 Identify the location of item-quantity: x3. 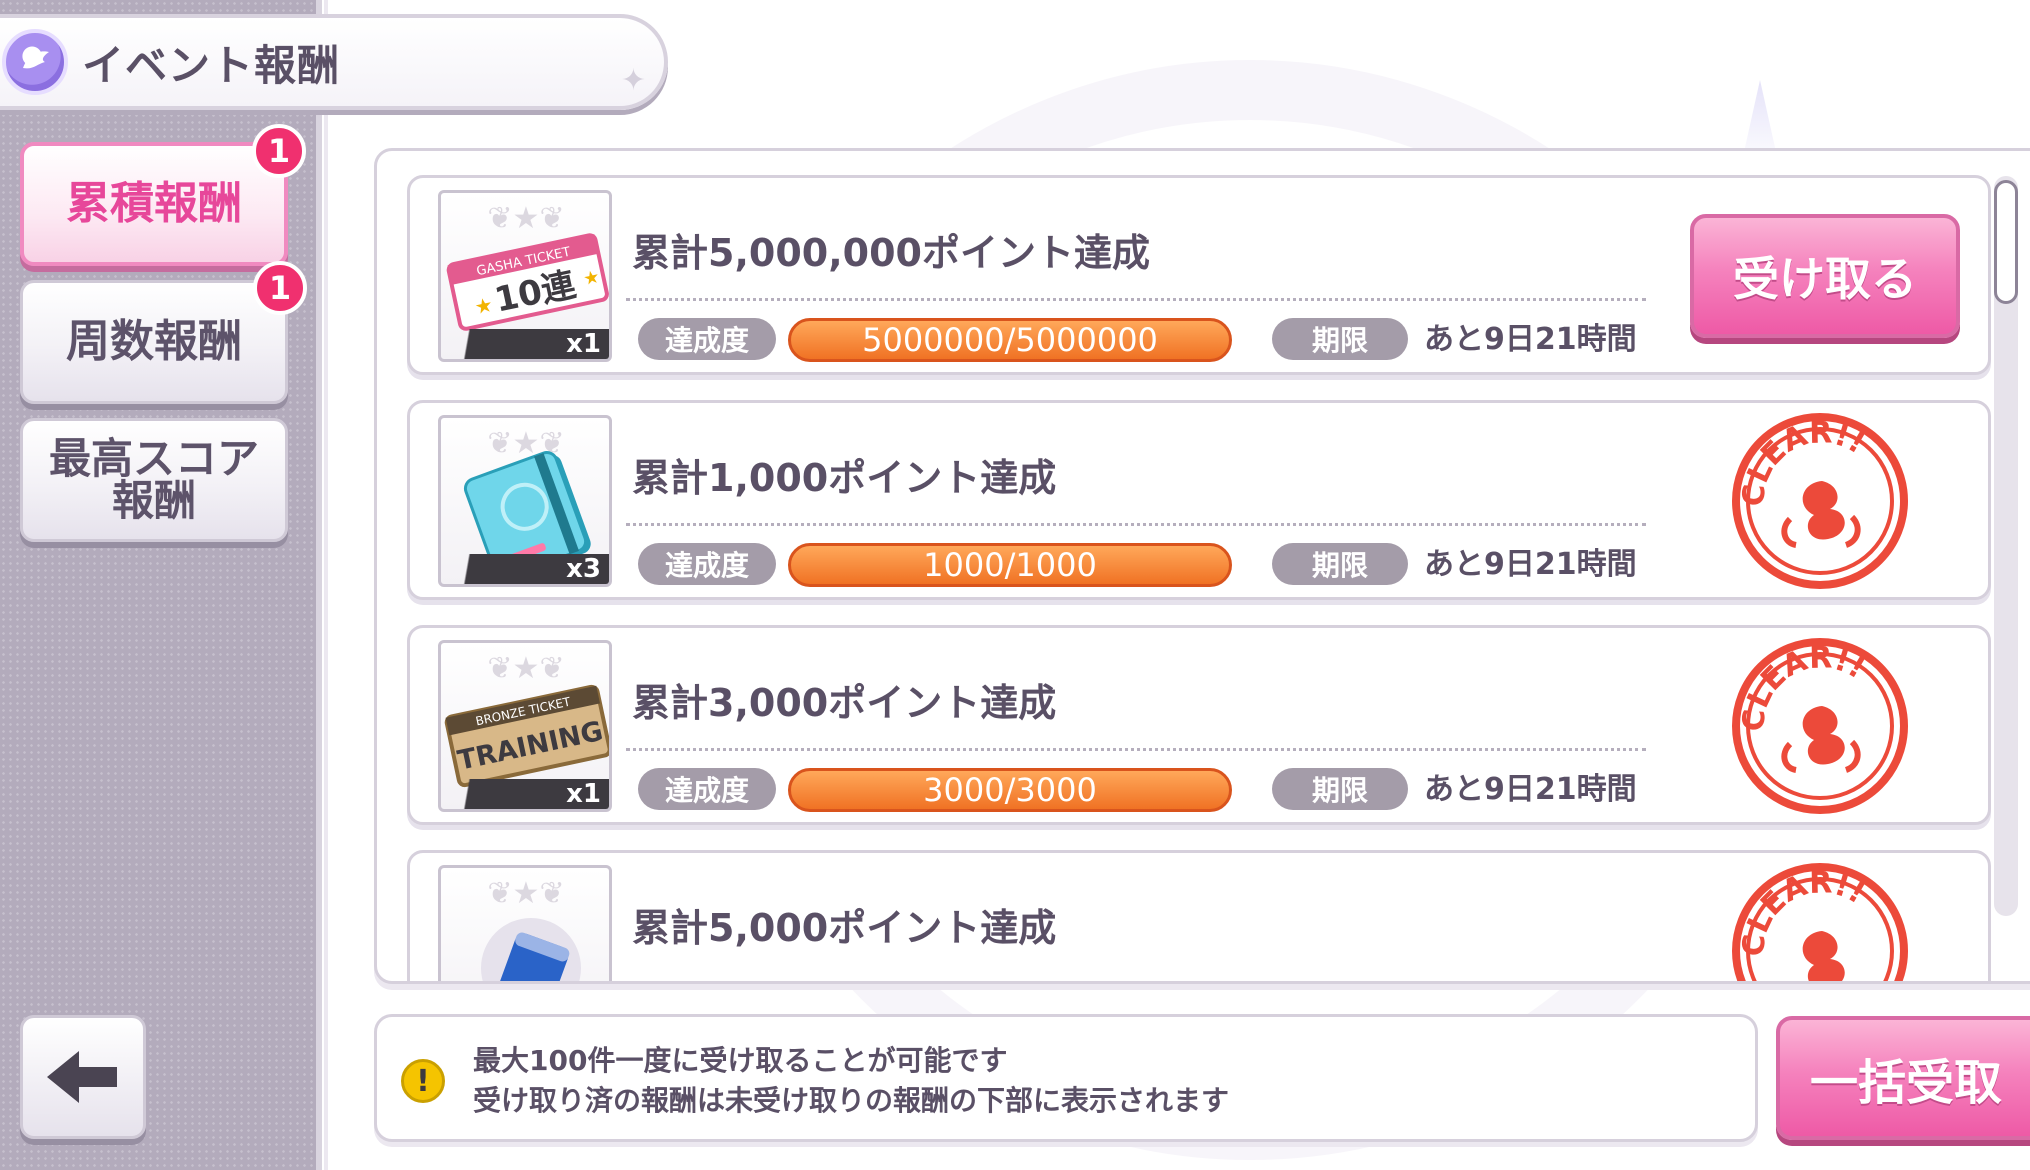
(583, 569).